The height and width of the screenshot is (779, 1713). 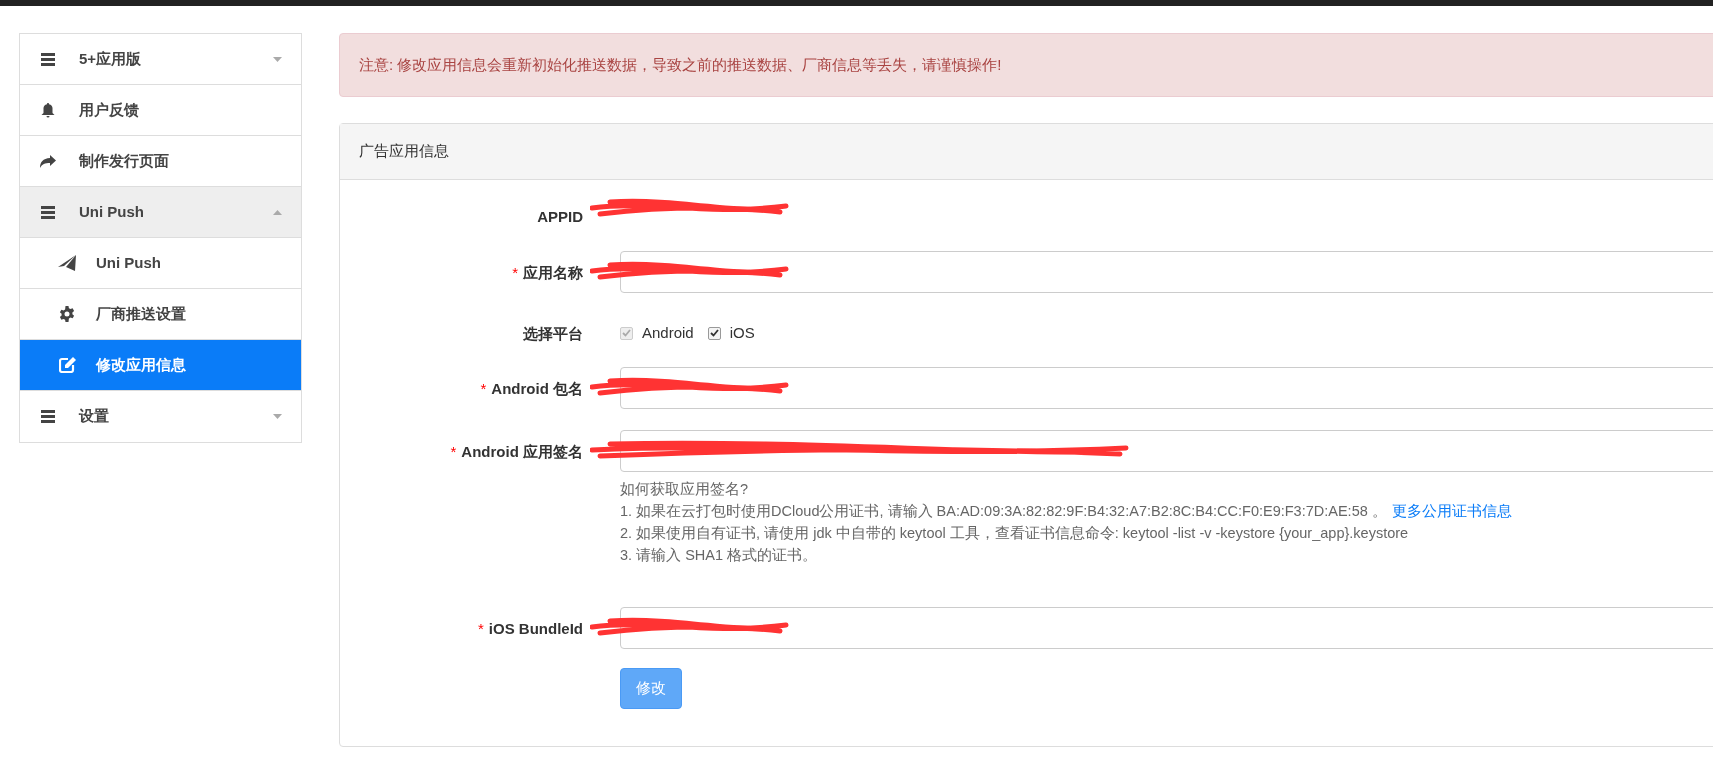 What do you see at coordinates (719, 555) in the screenshot?
I see `help-text: 3. 请输入 SHA1 格式的证书。` at bounding box center [719, 555].